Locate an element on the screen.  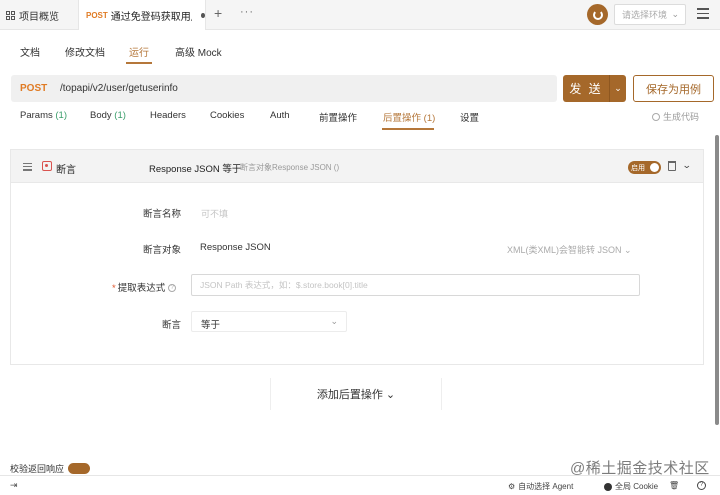
extract-expression-input: JSON Path 表达式，如：$.store.book[0].title is located at coordinates (415, 285).